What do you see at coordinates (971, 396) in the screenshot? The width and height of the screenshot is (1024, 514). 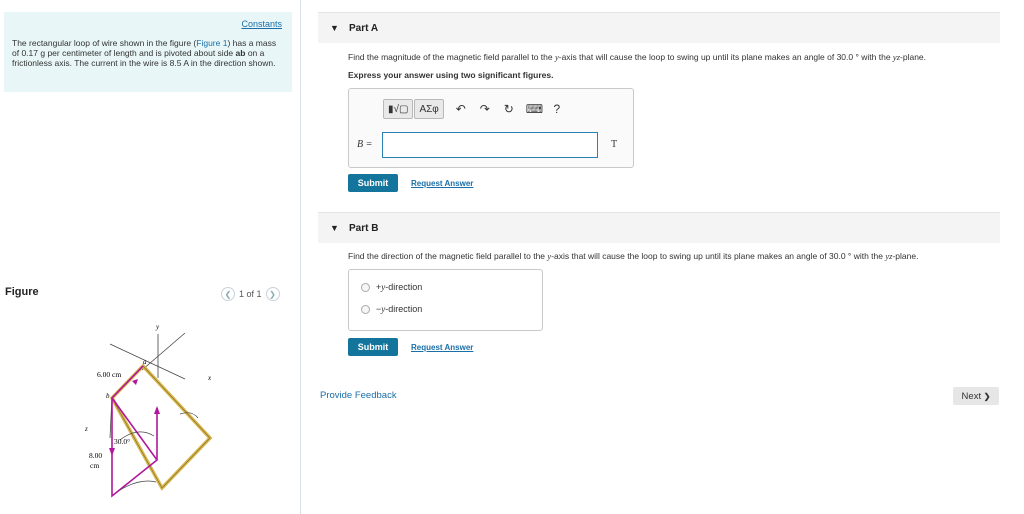 I see `next-label: Next` at bounding box center [971, 396].